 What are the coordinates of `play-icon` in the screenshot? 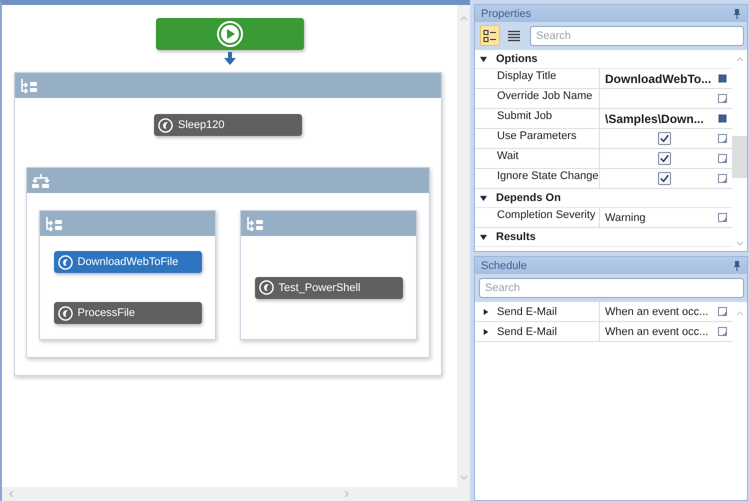 It's located at (230, 34).